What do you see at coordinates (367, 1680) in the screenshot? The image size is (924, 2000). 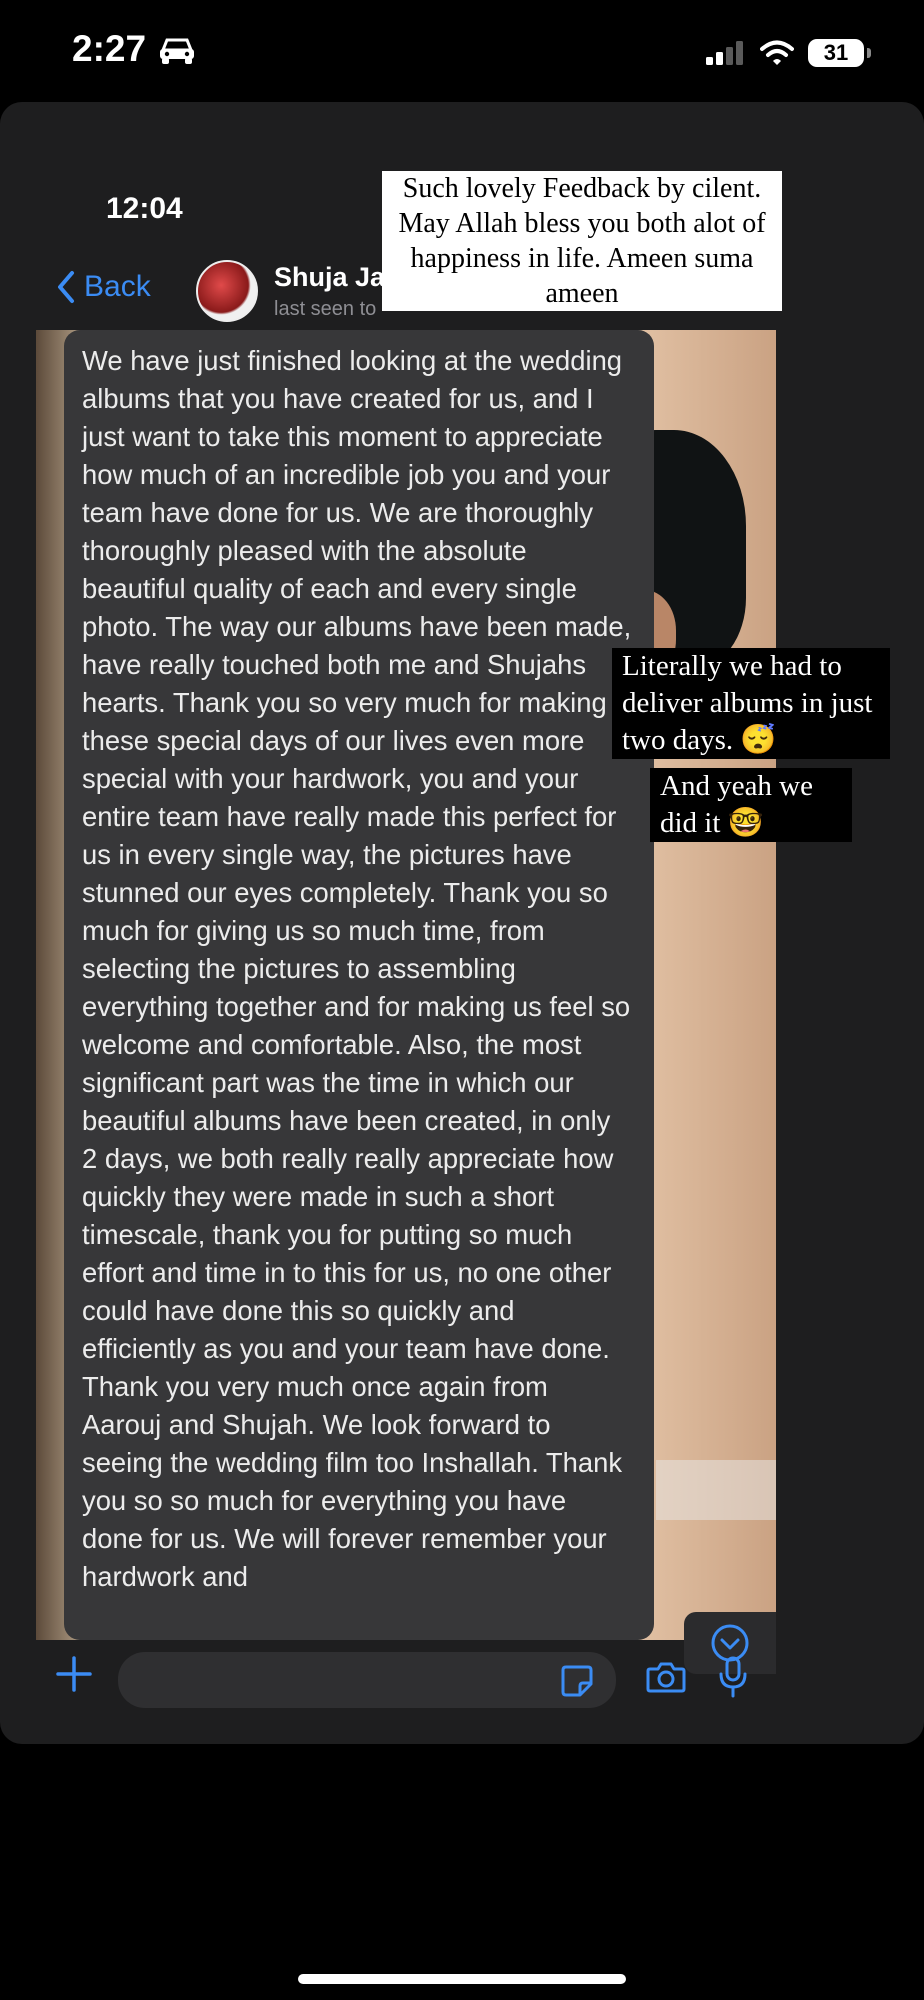 I see `message-input` at bounding box center [367, 1680].